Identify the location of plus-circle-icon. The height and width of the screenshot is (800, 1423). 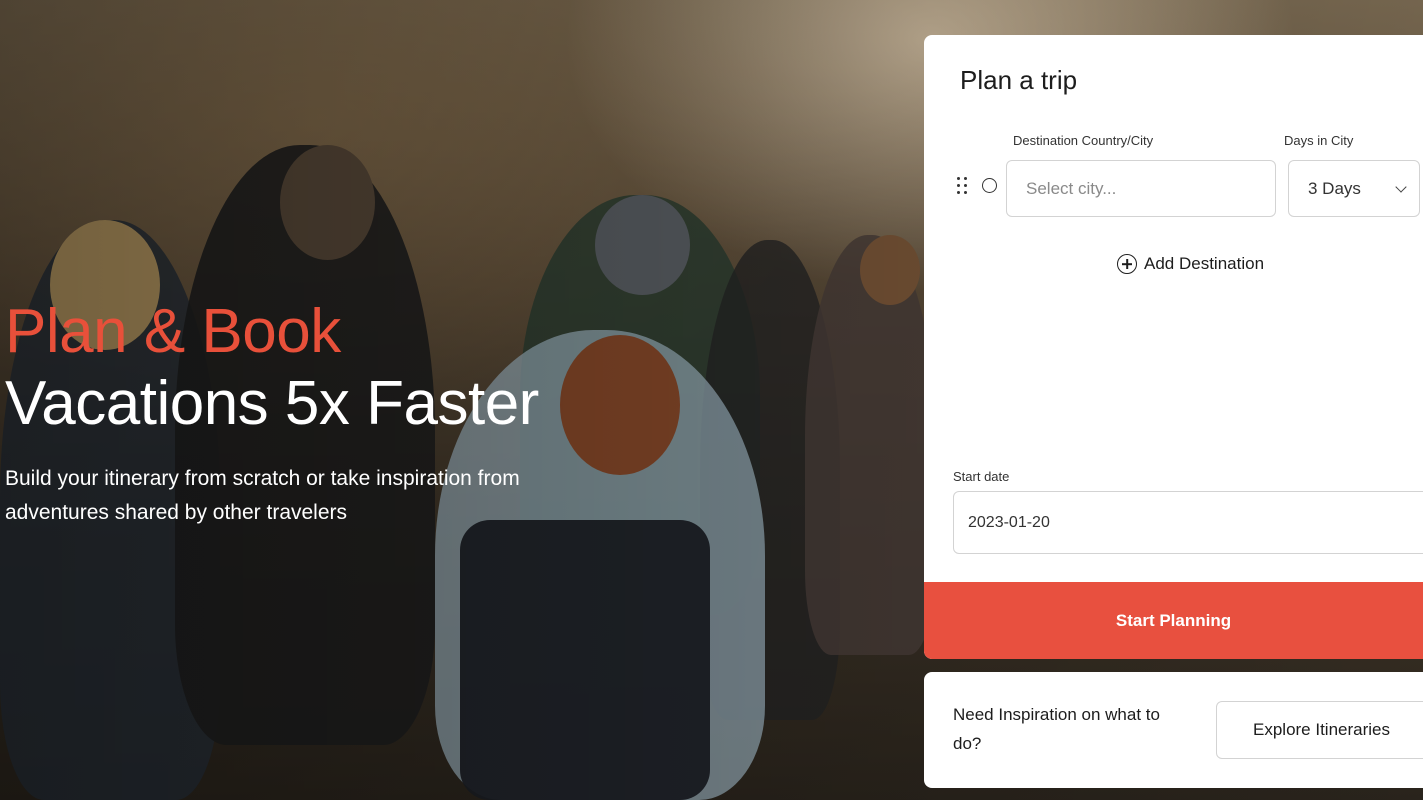
(1127, 264).